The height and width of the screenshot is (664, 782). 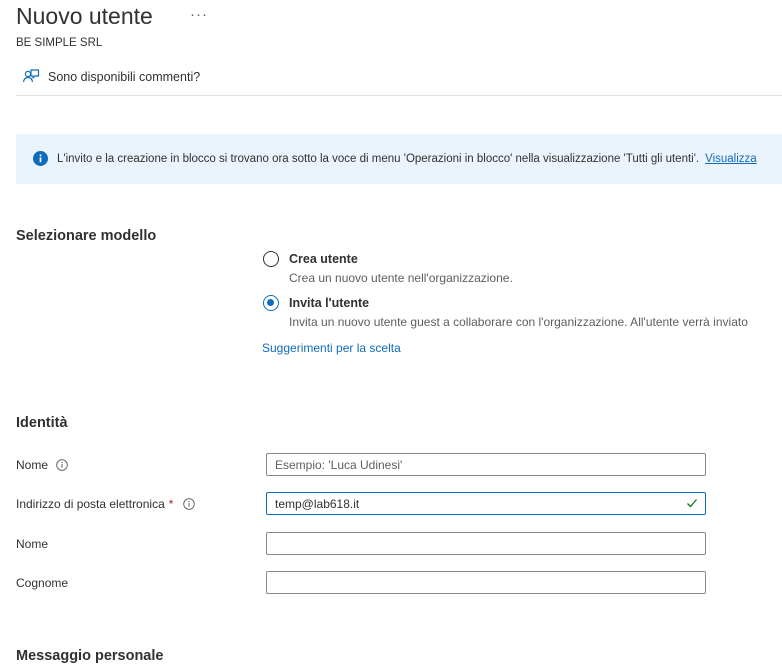 I want to click on feedback-icon, so click(x=31, y=76).